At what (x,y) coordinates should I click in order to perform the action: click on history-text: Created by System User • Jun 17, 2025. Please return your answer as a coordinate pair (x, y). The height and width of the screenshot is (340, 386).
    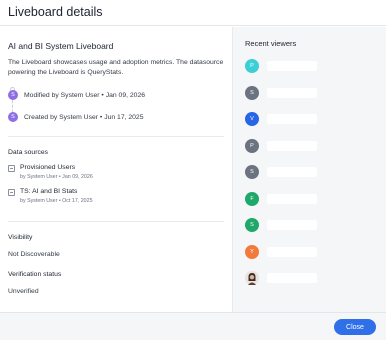
    Looking at the image, I should click on (84, 117).